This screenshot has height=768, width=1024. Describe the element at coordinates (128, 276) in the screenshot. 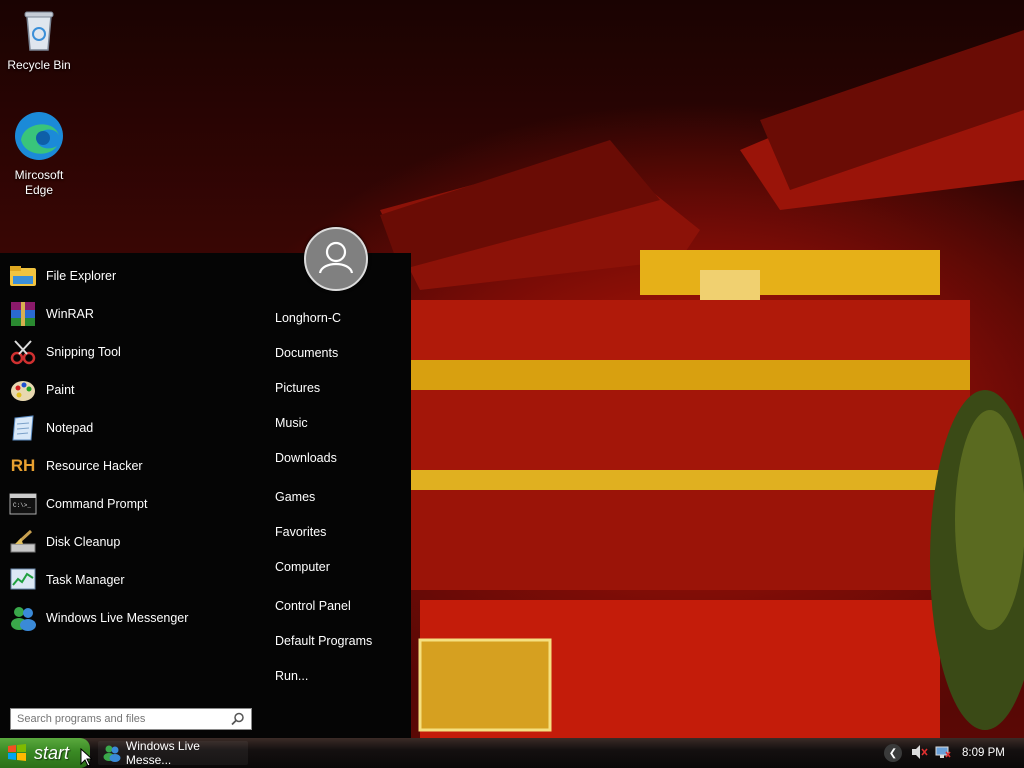

I see `program-file-explorer: File Explorer` at that location.